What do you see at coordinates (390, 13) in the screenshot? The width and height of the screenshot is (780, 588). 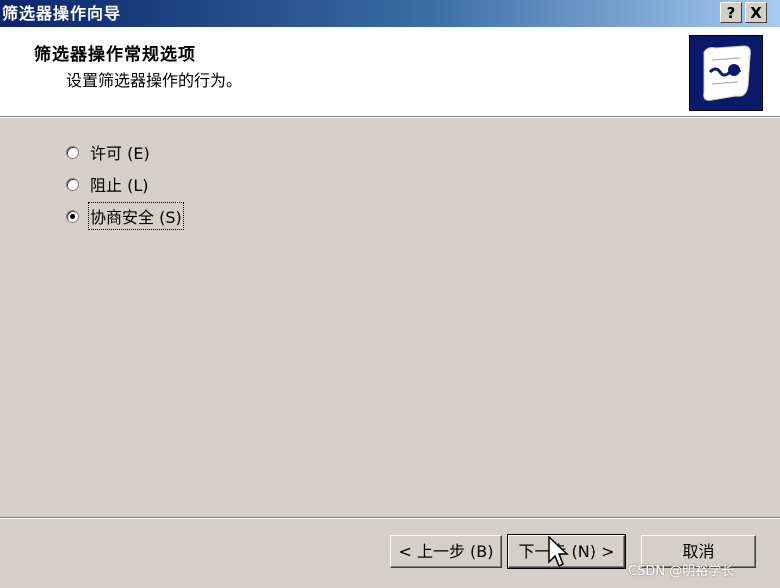 I see `title-bar: 筛选器操作向导 ? X` at bounding box center [390, 13].